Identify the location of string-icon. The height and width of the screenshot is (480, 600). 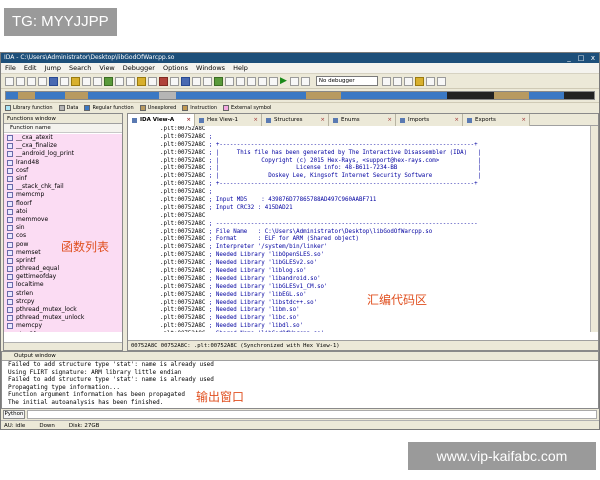
(97, 81).